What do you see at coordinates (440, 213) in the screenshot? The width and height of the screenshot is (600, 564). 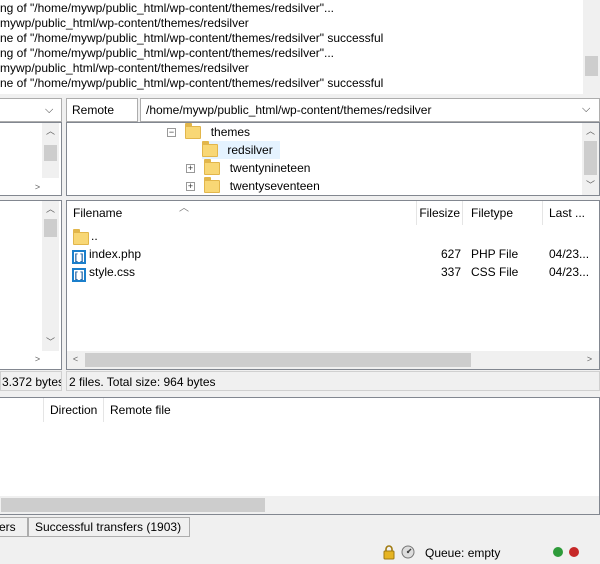 I see `column-header-filesize: Filesize` at bounding box center [440, 213].